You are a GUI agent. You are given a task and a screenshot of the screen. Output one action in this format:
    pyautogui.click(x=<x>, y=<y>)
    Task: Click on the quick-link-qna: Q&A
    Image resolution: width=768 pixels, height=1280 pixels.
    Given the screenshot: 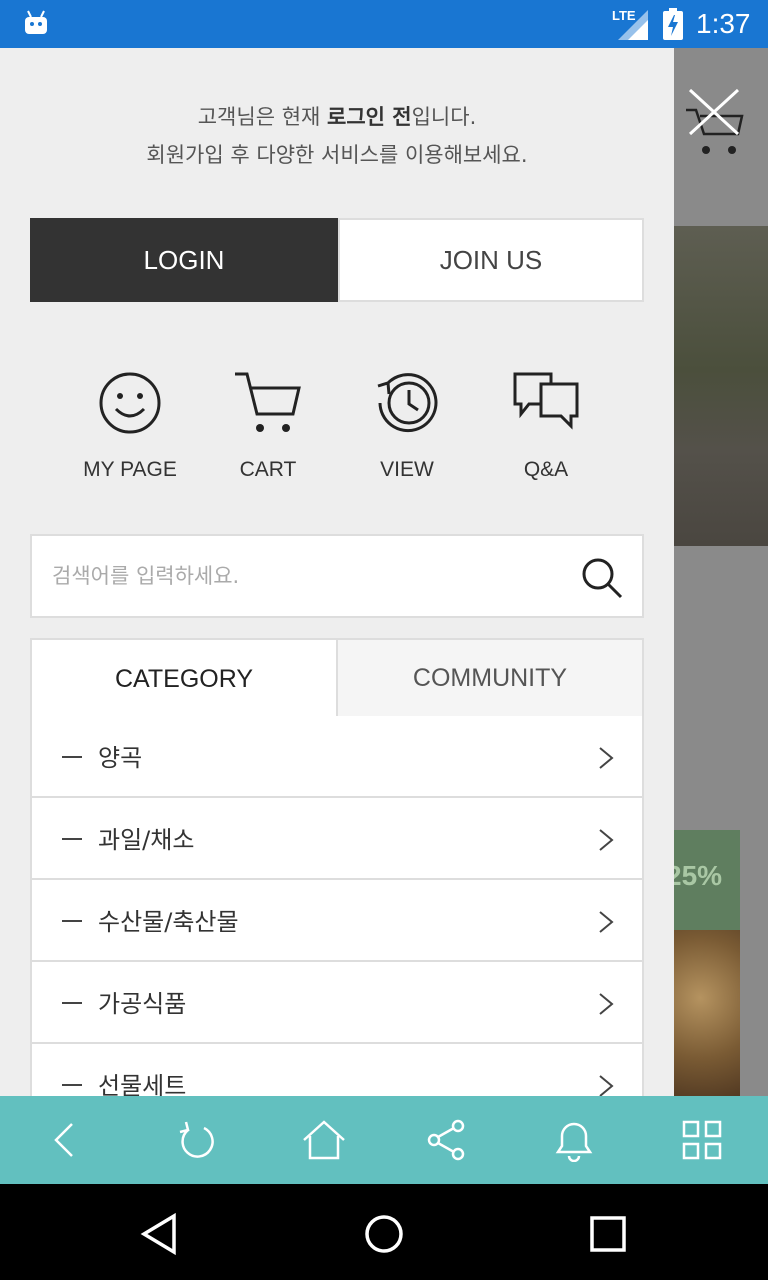 What is the action you would take?
    pyautogui.click(x=546, y=425)
    